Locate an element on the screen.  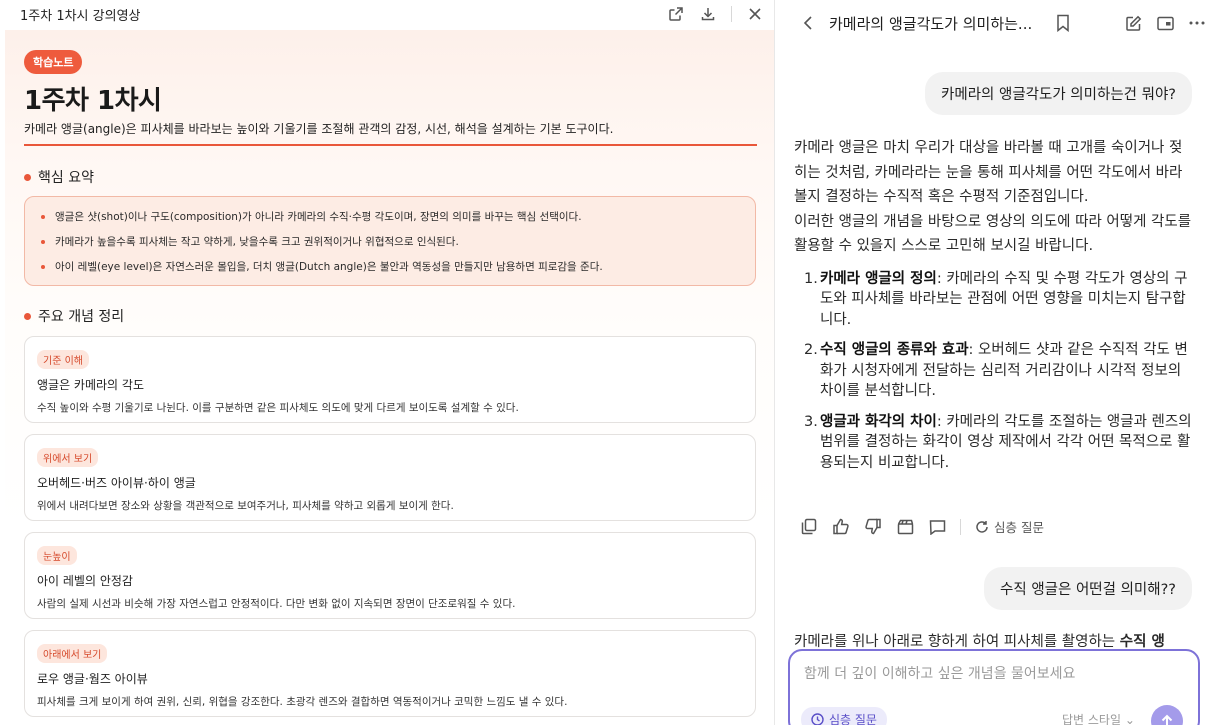
note-badge: 학습노트 is located at coordinates (53, 62).